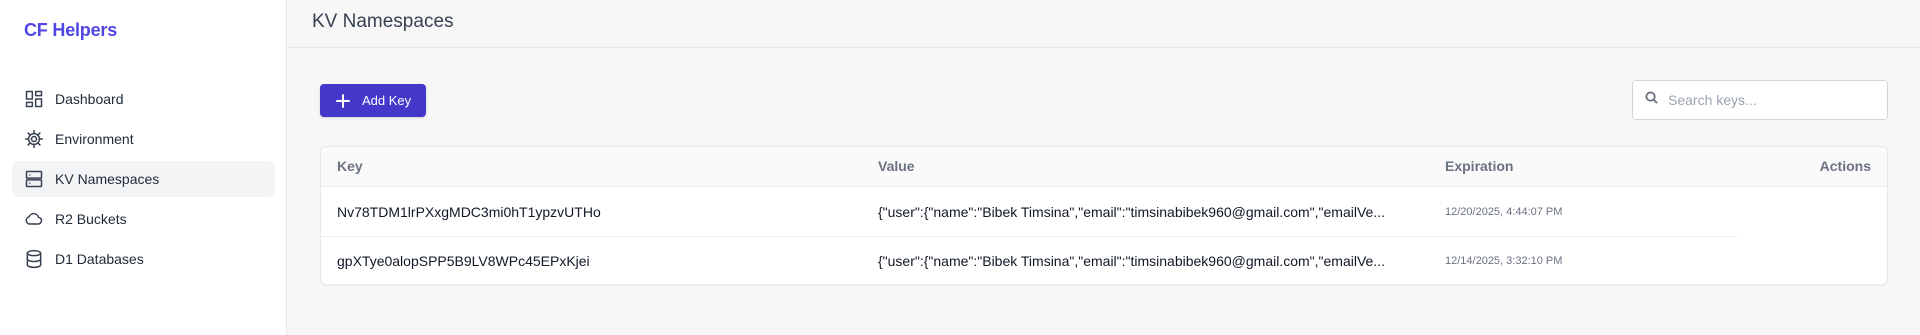 The height and width of the screenshot is (335, 1920). What do you see at coordinates (469, 212) in the screenshot?
I see `row-key: Nv78TDM1lrPXxgMDC3mi0hT1ypzvUTHo` at bounding box center [469, 212].